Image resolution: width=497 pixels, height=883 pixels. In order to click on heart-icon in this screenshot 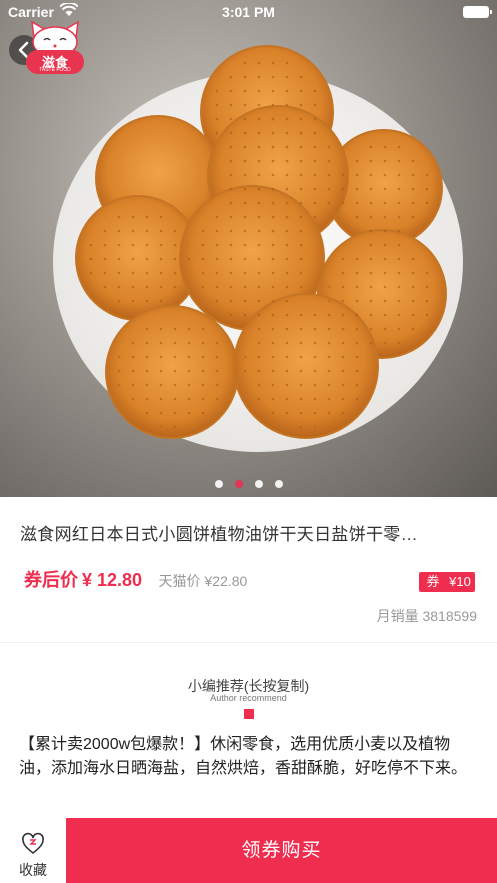, I will do `click(33, 843)`.